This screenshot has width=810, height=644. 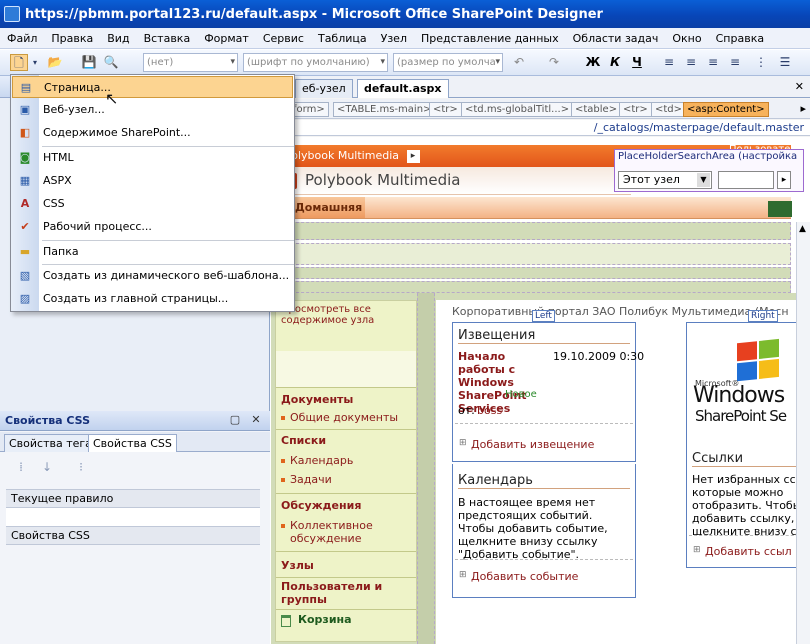 I want to click on nav-heading-documents: Документы, so click(x=317, y=399).